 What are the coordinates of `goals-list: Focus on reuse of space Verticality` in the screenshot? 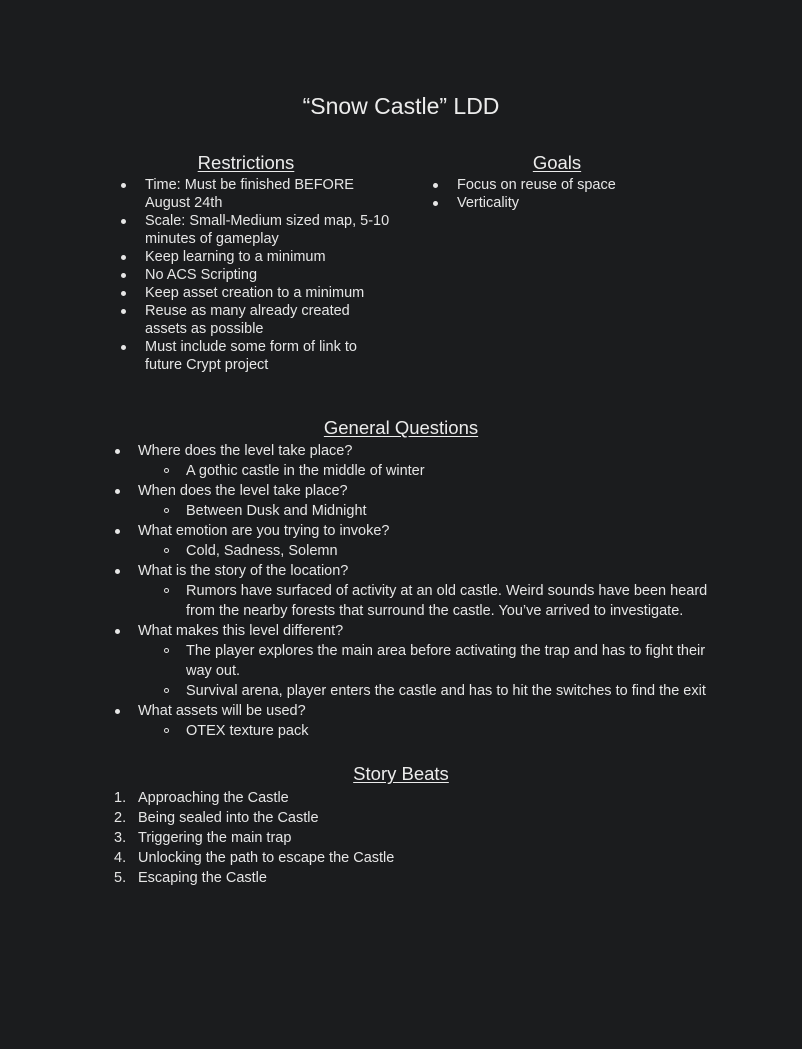 It's located at (557, 194).